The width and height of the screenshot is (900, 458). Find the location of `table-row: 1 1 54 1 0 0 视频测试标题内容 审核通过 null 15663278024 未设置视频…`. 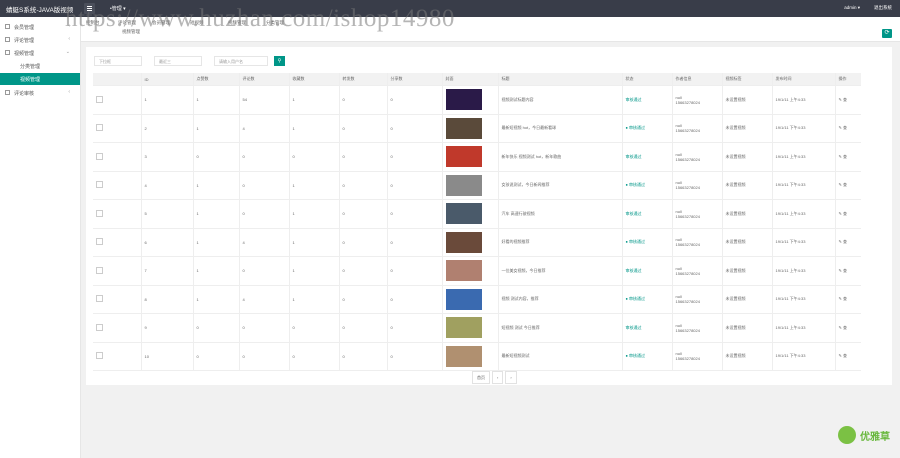

table-row: 1 1 54 1 0 0 视频测试标题内容 审核通过 null 15663278024 未设置视频… is located at coordinates (477, 100).